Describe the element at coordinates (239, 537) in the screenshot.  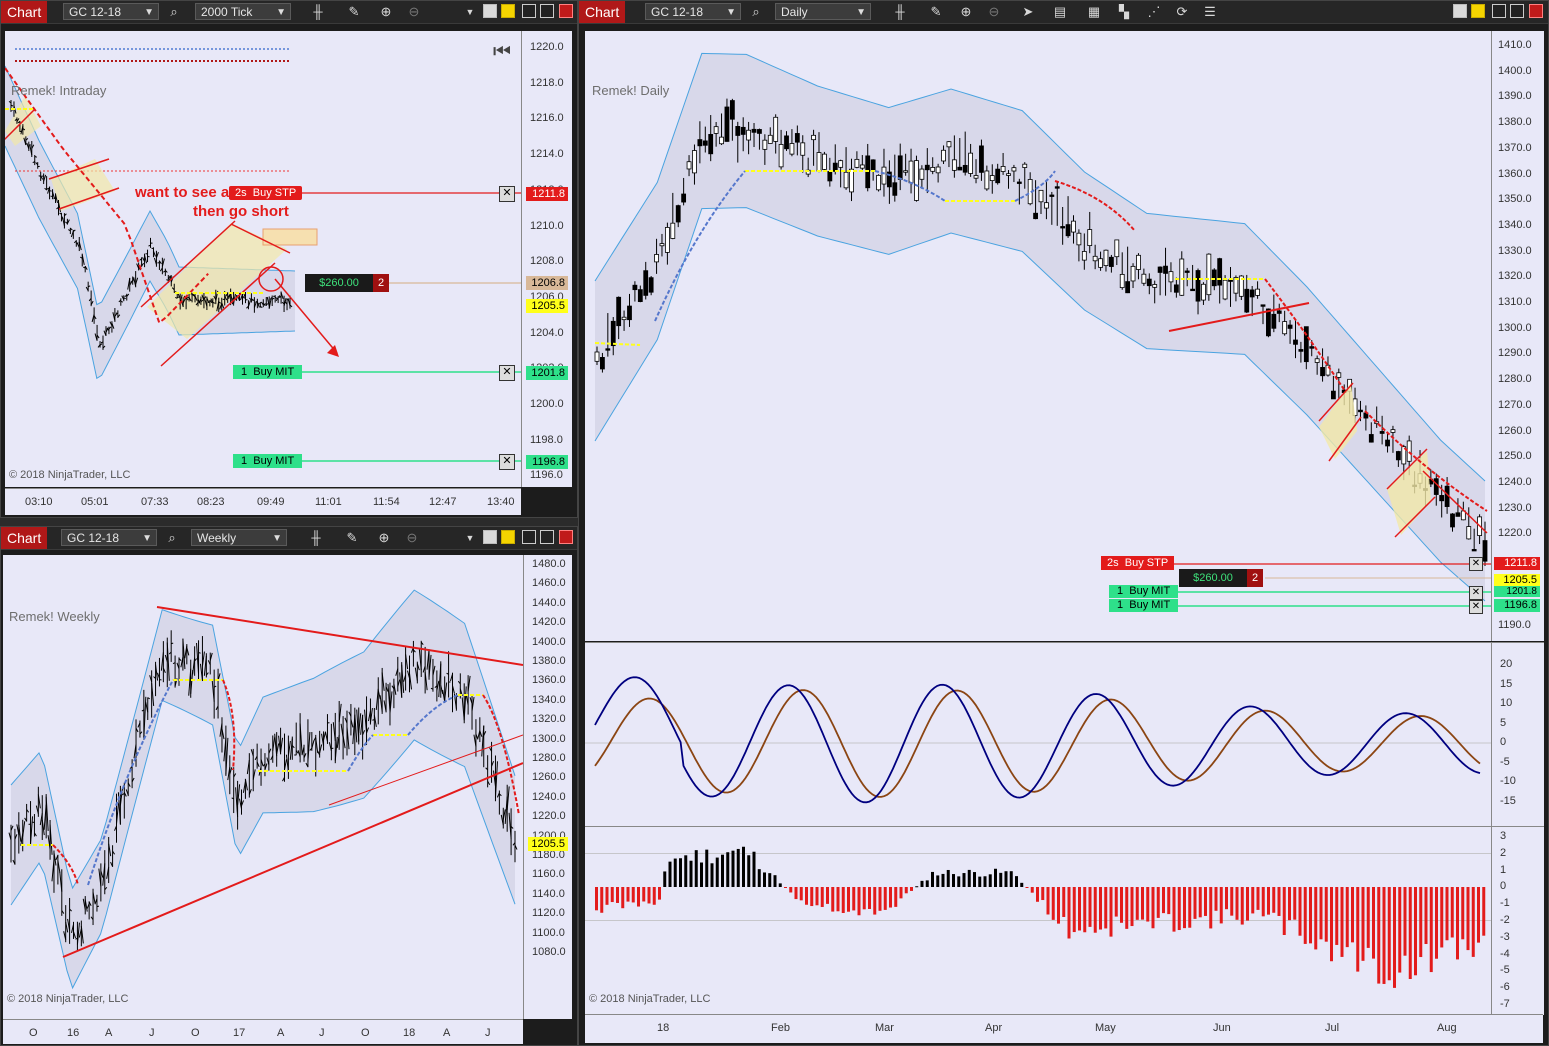
I see `period-selector: Weekly ▼` at that location.